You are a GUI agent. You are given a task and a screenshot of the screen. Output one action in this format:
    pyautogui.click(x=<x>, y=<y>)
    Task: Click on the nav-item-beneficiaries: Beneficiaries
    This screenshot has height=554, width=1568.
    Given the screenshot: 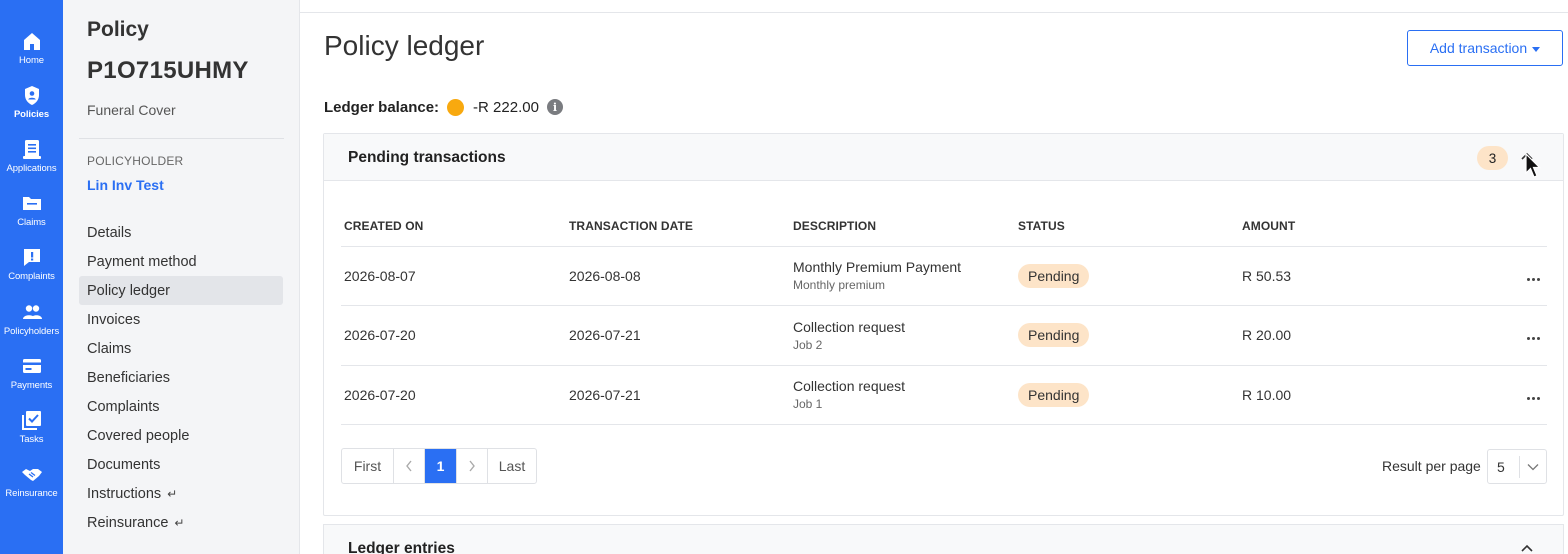 What is the action you would take?
    pyautogui.click(x=181, y=377)
    